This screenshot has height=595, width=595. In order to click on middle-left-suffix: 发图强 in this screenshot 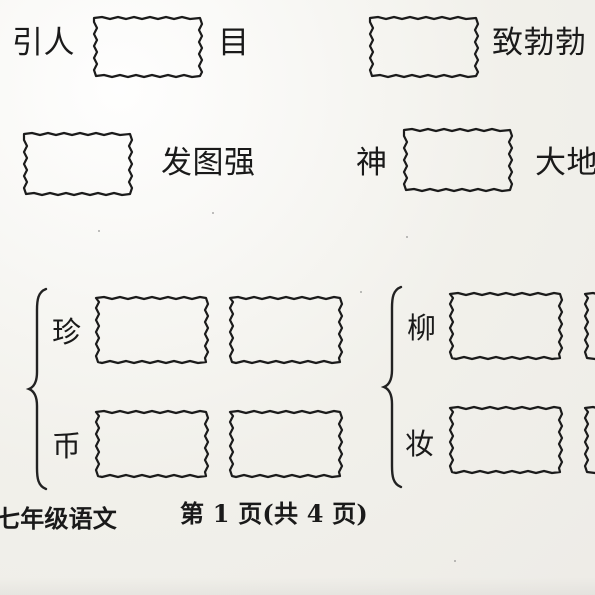, I will do `click(208, 163)`.